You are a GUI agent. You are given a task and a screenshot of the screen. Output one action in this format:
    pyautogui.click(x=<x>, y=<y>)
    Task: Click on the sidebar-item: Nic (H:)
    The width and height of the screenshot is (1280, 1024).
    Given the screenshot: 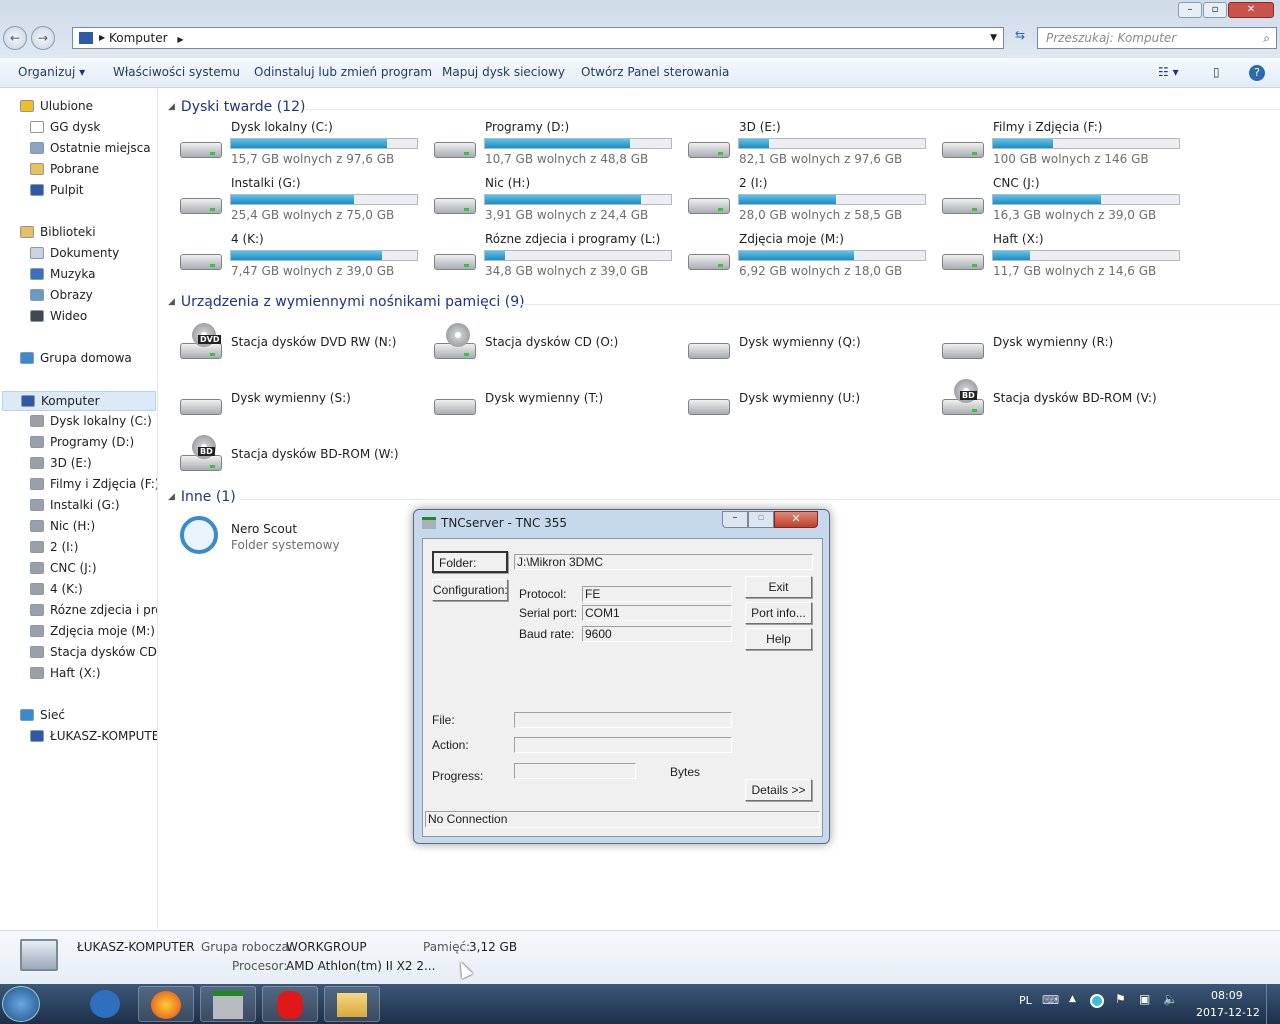 What is the action you would take?
    pyautogui.click(x=62, y=526)
    